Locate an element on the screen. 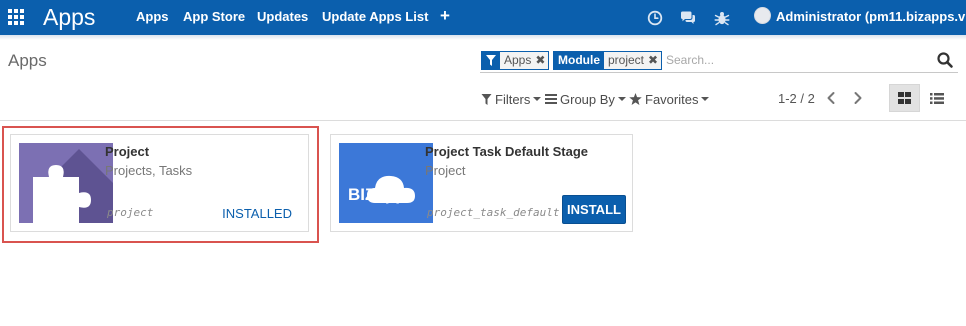  nav-item-apps: Apps is located at coordinates (152, 17).